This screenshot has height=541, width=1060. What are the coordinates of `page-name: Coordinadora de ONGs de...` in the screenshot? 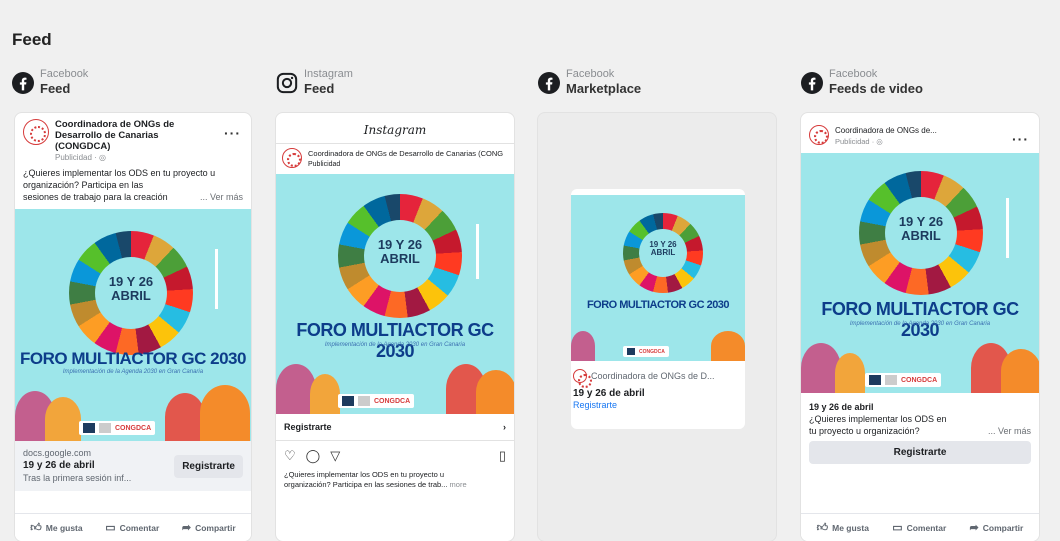 It's located at (886, 130).